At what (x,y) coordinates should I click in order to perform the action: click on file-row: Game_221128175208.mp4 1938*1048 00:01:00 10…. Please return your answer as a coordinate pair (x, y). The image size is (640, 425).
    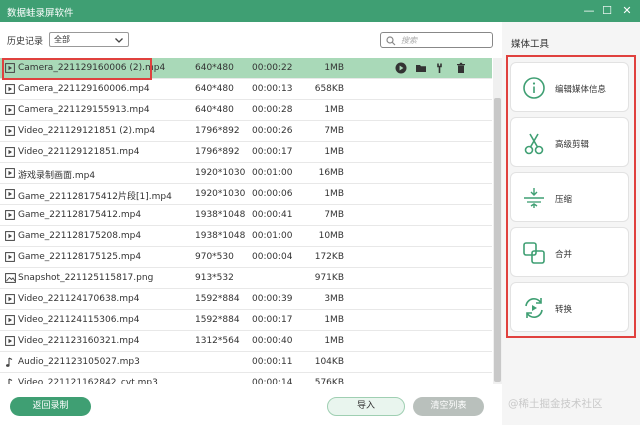
    Looking at the image, I should click on (246, 236).